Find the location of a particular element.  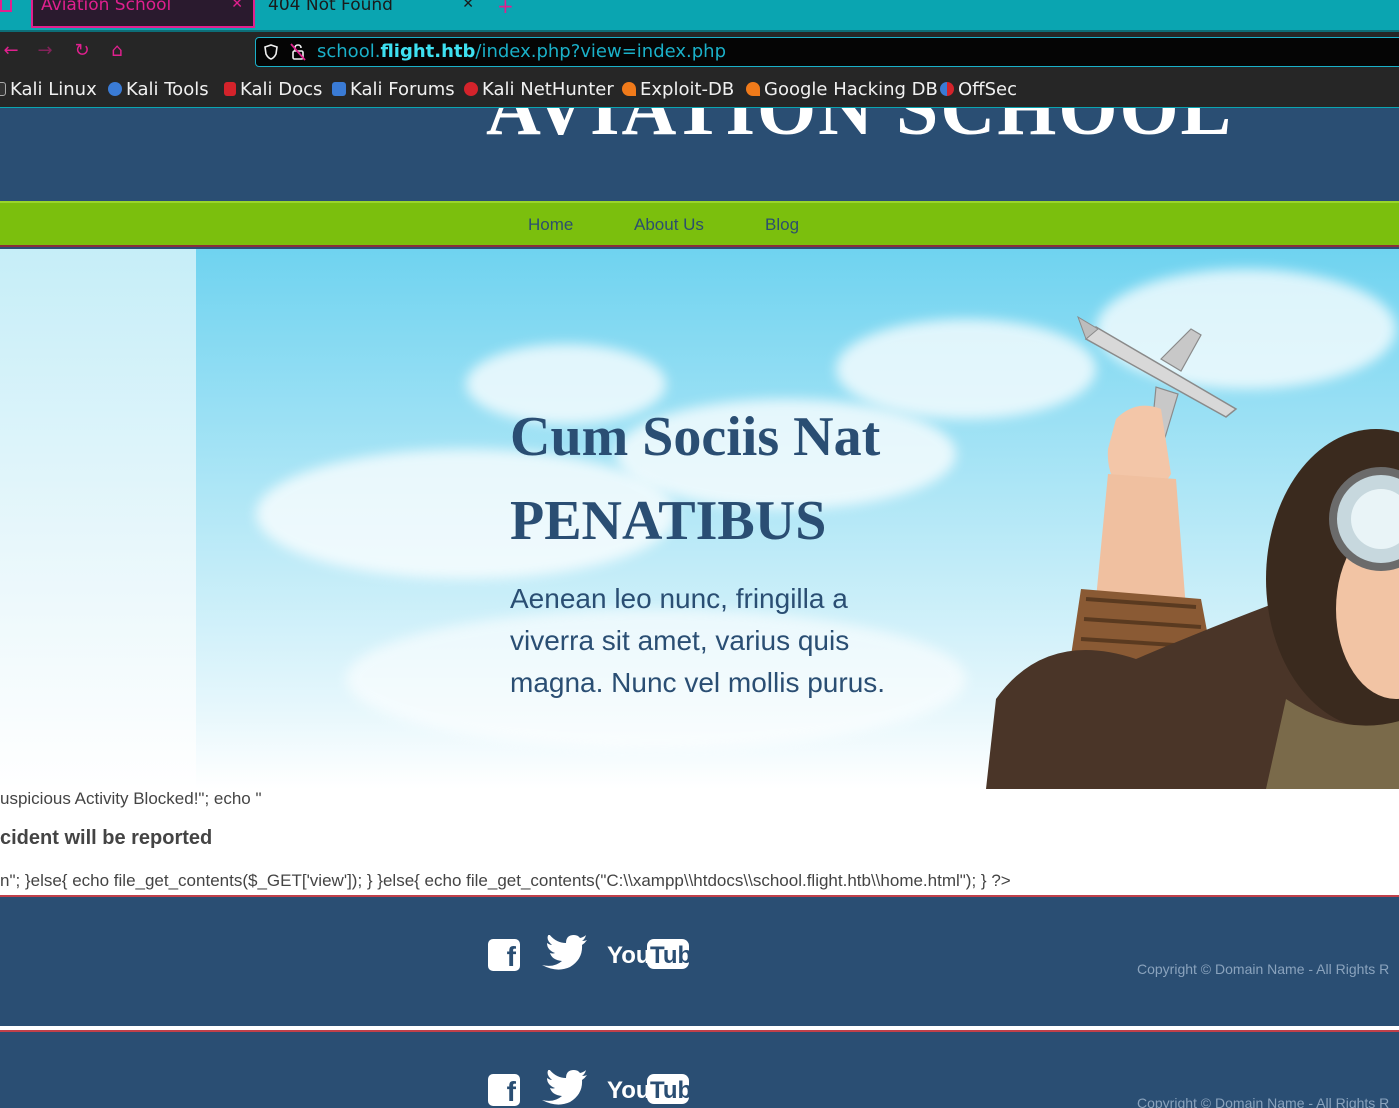

bookmark-offsec: OffSec is located at coordinates (978, 89).